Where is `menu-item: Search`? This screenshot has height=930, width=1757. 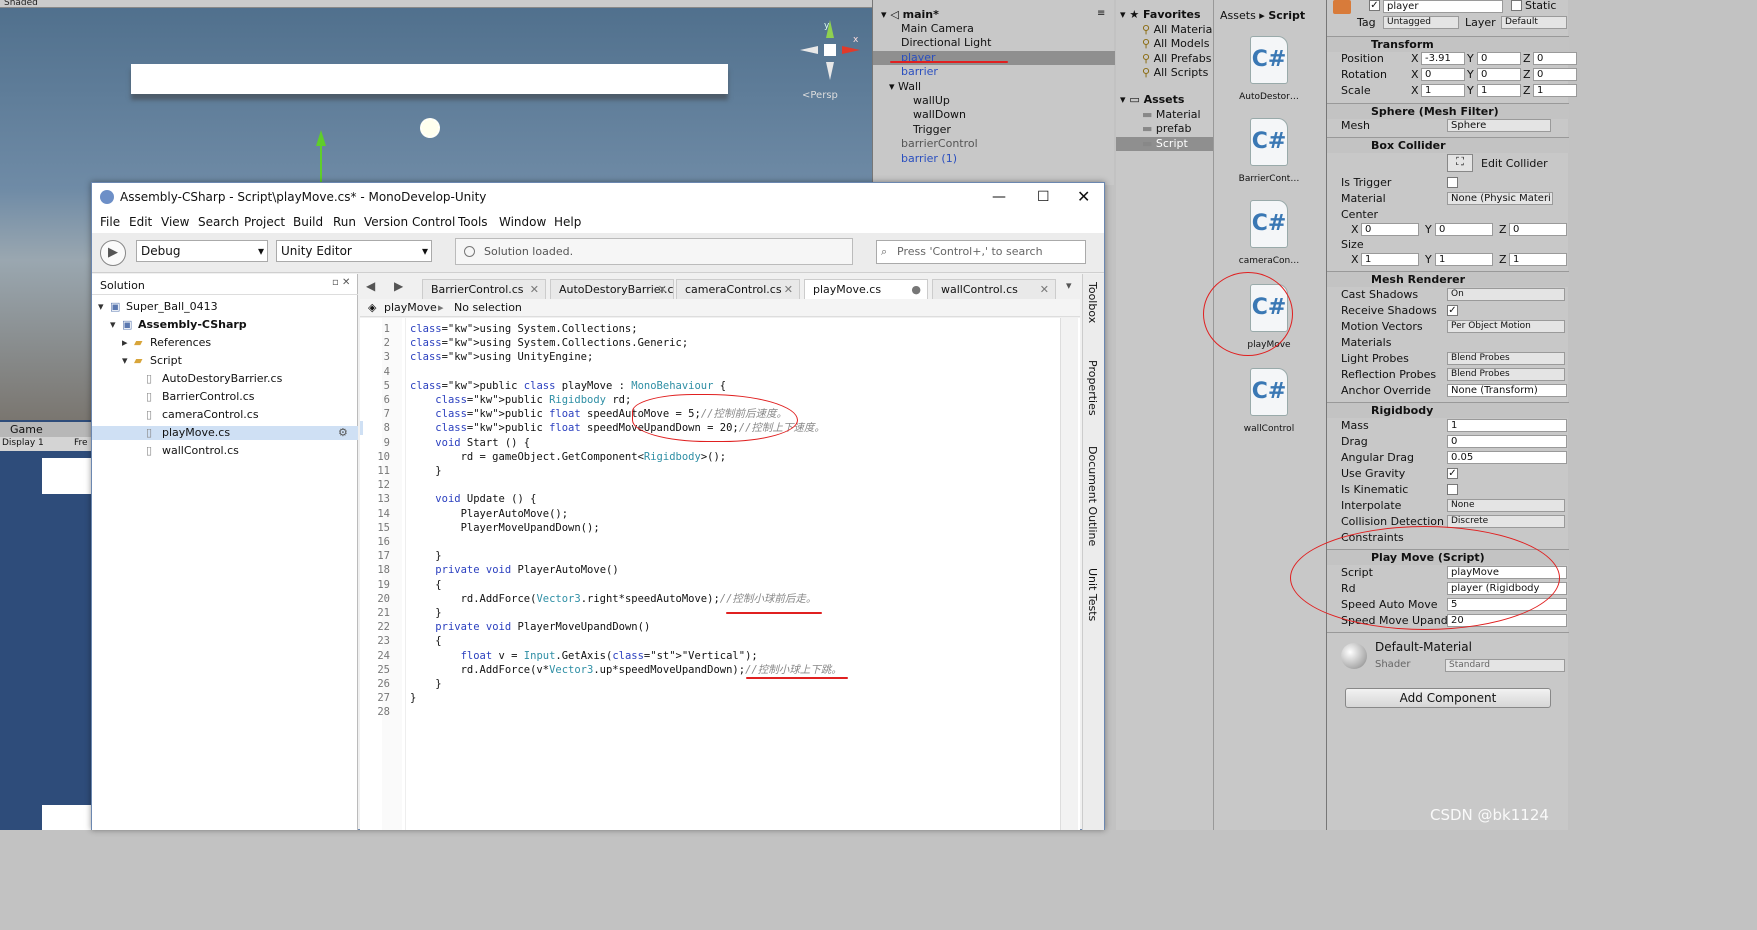
menu-item: Search is located at coordinates (218, 222).